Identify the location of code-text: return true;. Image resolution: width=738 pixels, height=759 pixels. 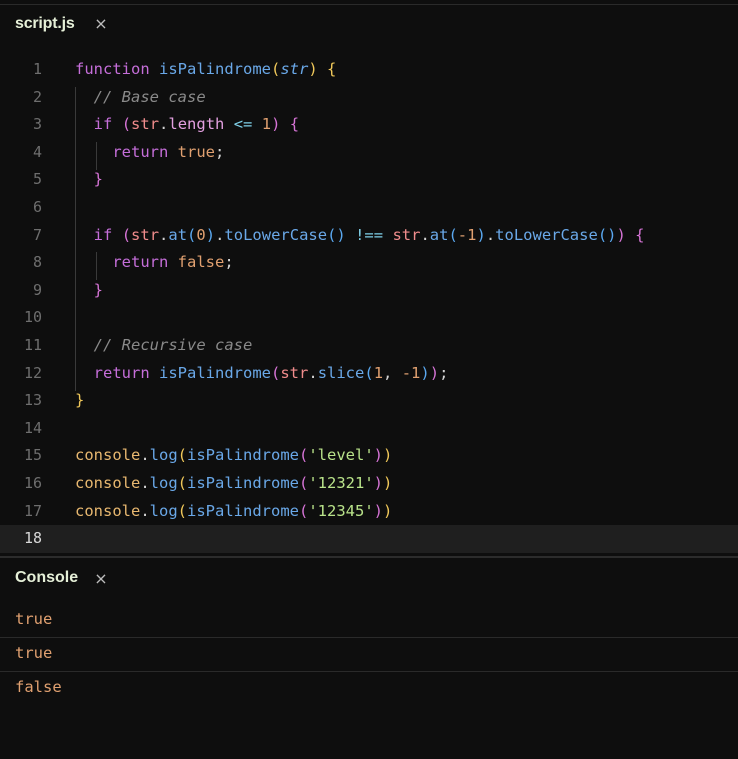
(168, 151).